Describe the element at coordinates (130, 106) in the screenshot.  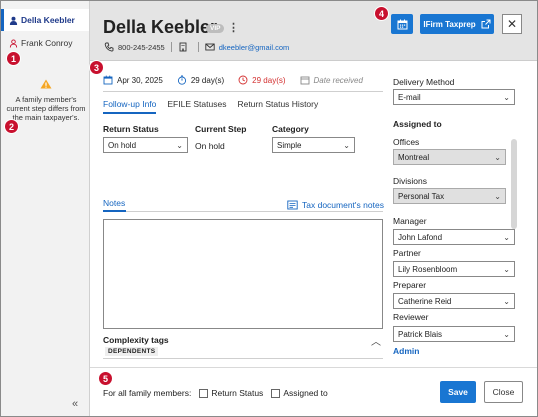
I see `tab-follow-up-info: Follow-up Info` at that location.